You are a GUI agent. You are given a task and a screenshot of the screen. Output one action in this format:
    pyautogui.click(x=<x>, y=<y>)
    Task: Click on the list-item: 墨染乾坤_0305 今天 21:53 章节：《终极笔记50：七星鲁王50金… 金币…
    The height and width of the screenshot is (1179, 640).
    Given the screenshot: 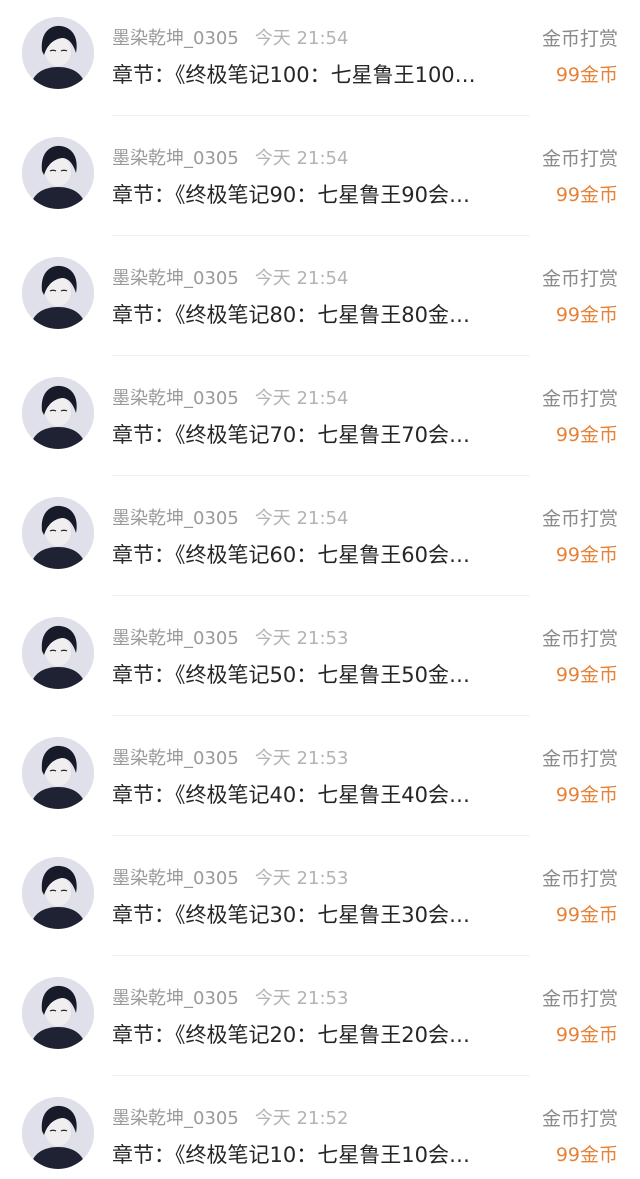 What is the action you would take?
    pyautogui.click(x=320, y=660)
    